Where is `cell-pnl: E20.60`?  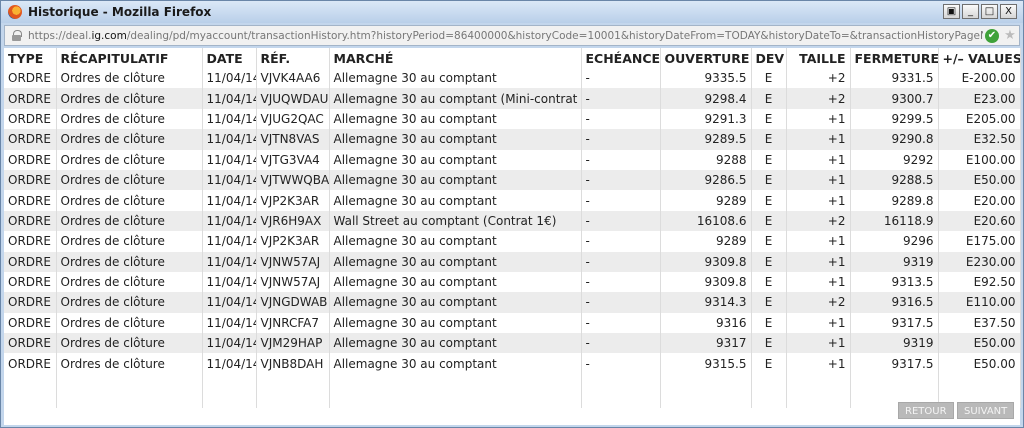 cell-pnl: E20.60 is located at coordinates (979, 221).